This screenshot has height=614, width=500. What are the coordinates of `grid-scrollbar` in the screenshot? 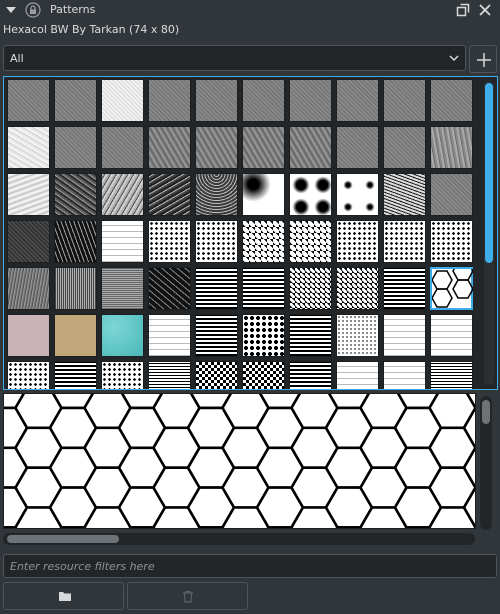 It's located at (489, 233).